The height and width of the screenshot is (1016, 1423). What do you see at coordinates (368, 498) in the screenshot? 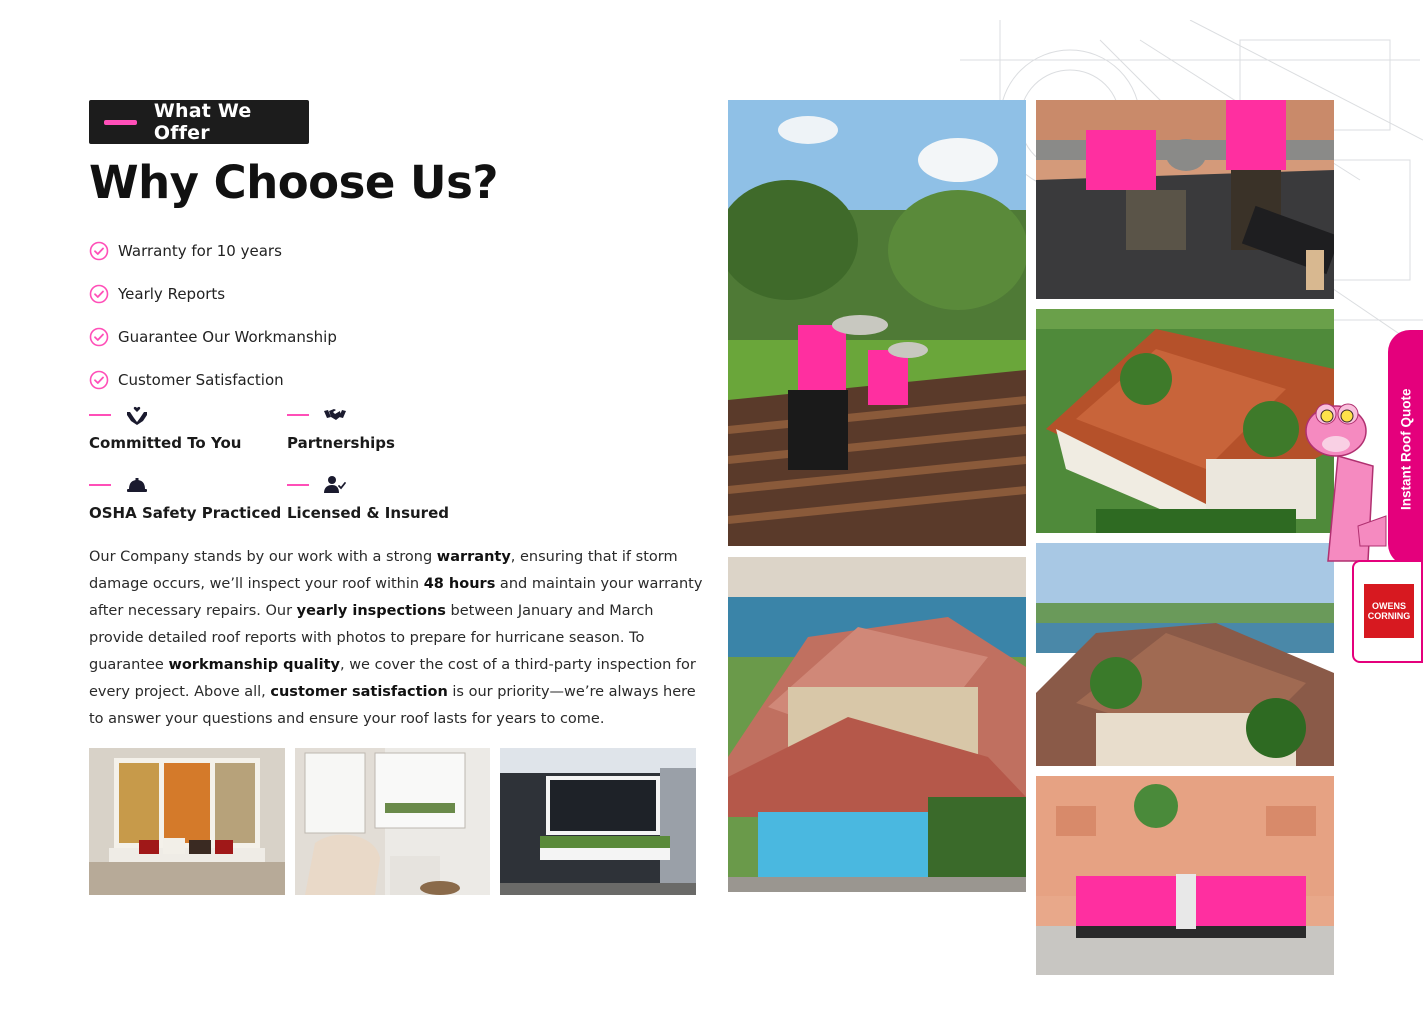
I see `feature-licensed: Licensed & Insured` at bounding box center [368, 498].